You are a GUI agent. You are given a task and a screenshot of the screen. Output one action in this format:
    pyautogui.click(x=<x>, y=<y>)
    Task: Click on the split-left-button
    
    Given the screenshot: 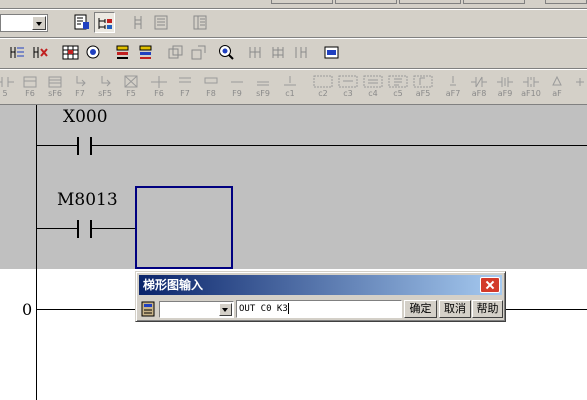 What is the action you would take?
    pyautogui.click(x=255, y=52)
    